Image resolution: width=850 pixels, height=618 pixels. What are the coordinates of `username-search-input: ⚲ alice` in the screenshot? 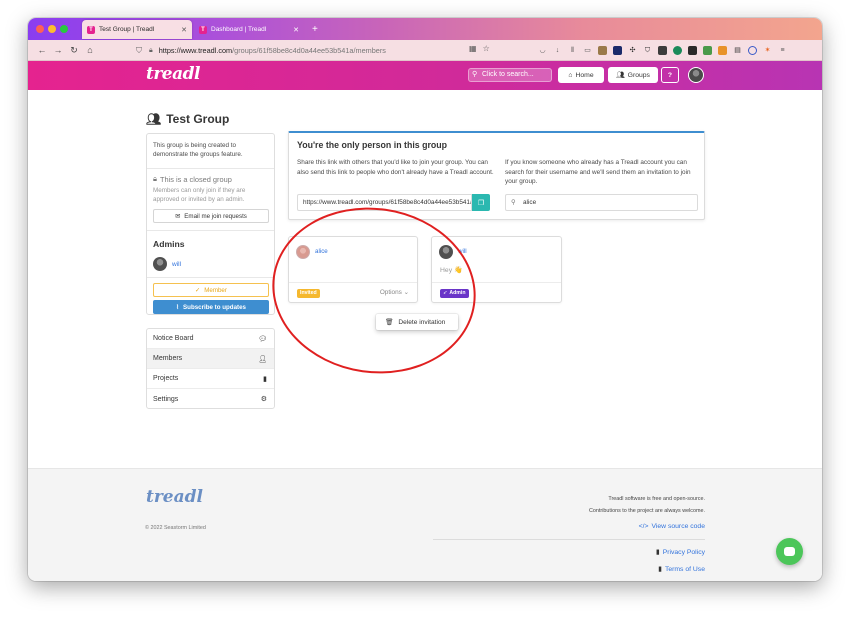 It's located at (601, 202).